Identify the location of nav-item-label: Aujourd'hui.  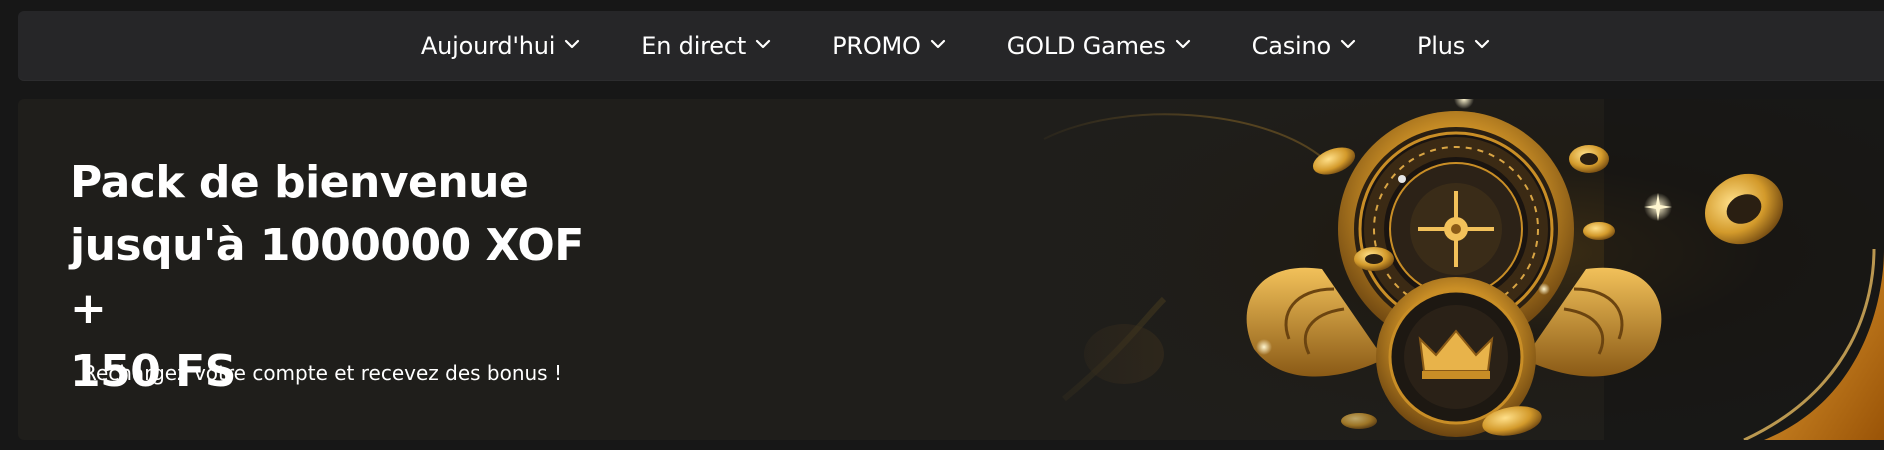
(488, 46).